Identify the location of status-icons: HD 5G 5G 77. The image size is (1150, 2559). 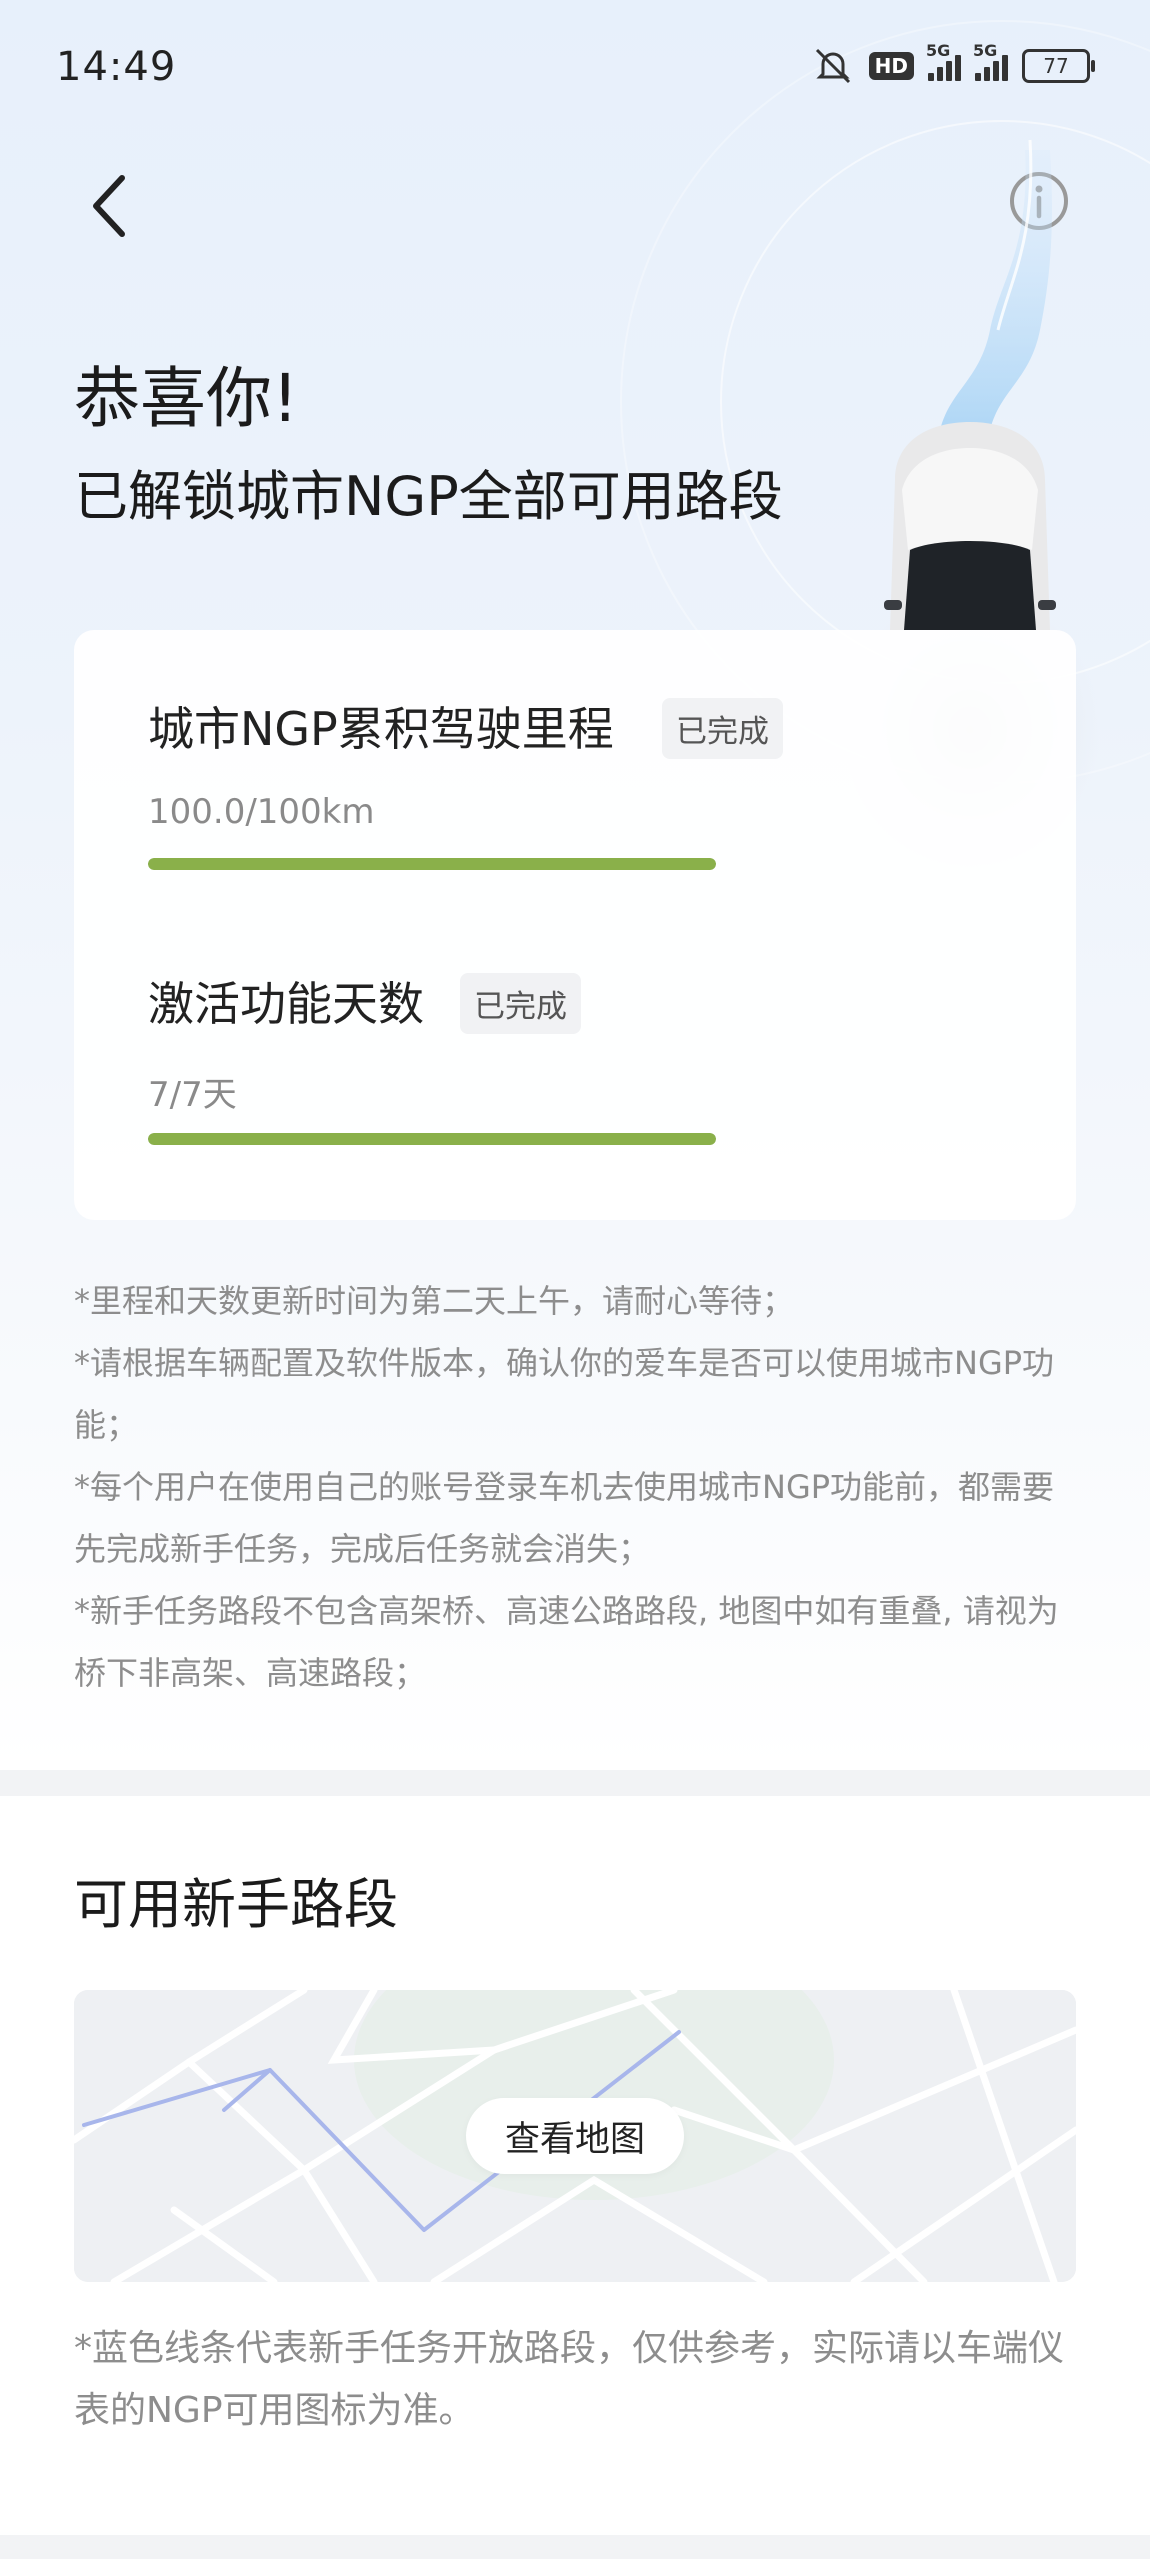
(953, 63).